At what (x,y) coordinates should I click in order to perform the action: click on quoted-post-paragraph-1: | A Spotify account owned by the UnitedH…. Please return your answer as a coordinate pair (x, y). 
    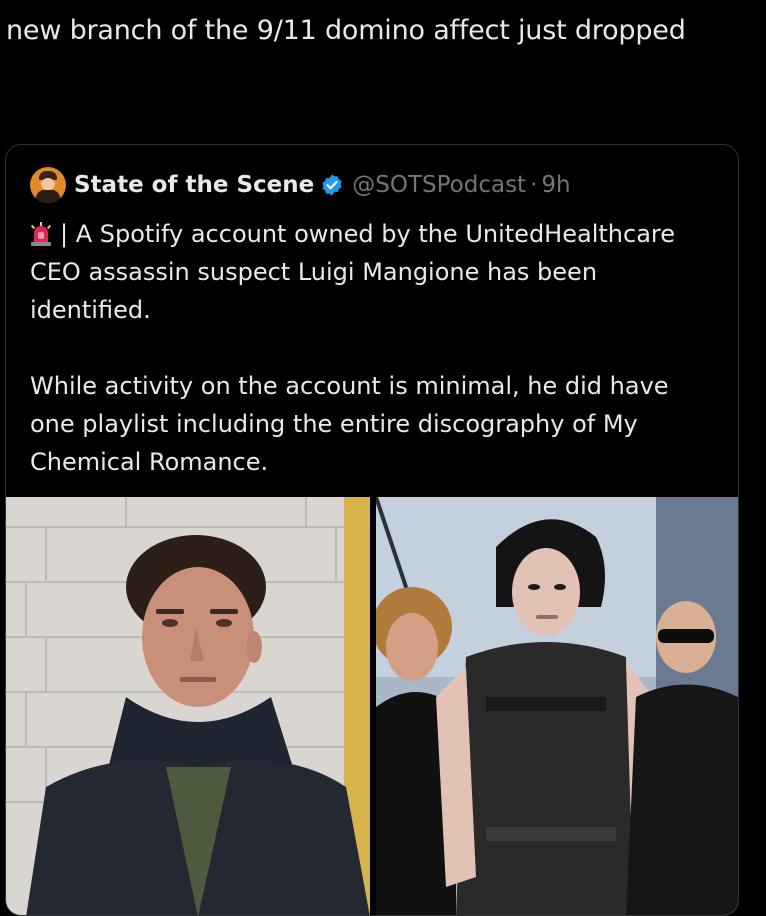
    Looking at the image, I should click on (375, 272).